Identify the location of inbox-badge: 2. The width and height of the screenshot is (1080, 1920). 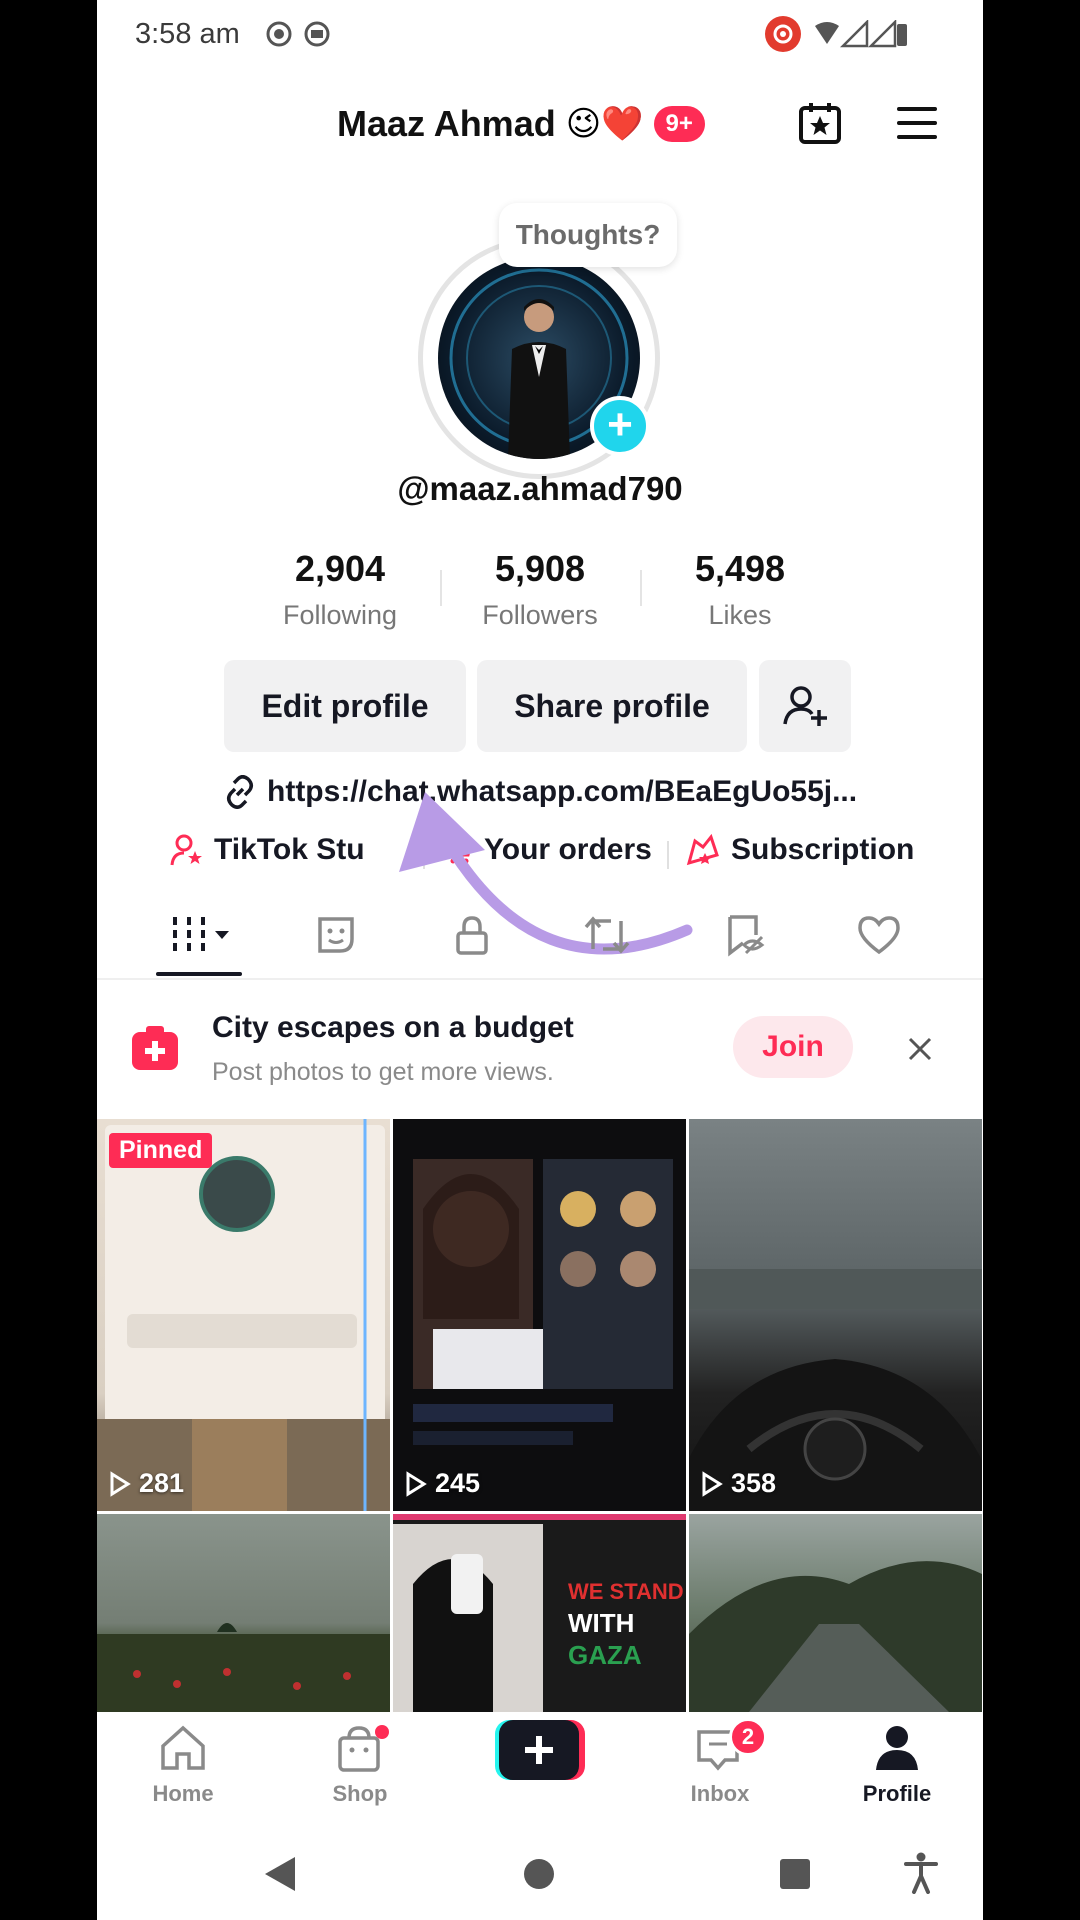
(748, 1737).